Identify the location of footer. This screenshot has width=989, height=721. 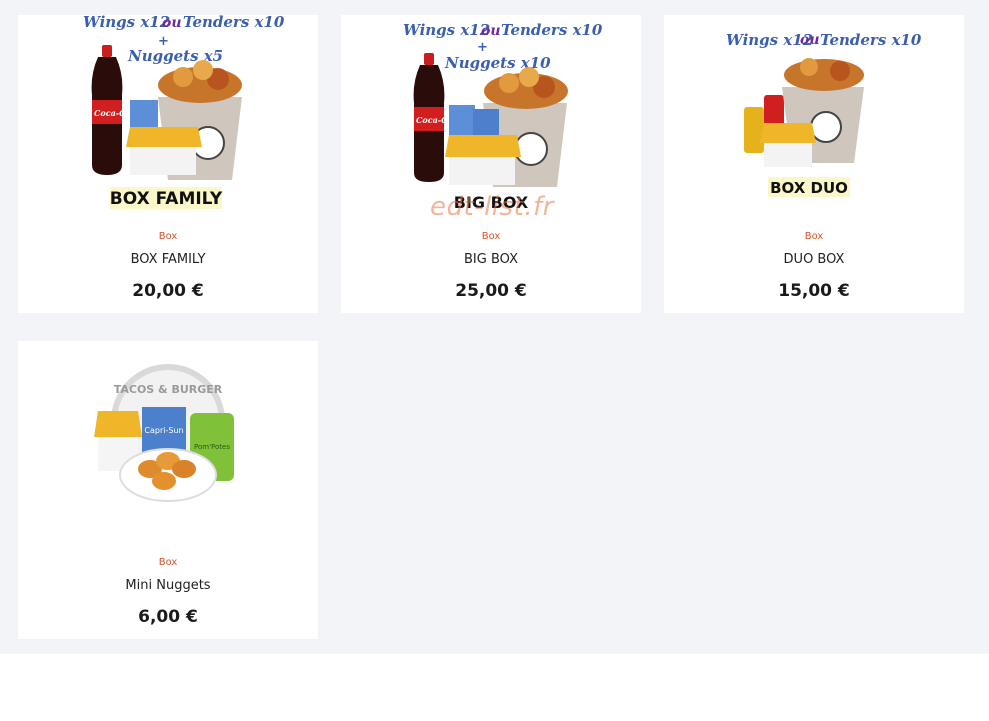
(494, 687).